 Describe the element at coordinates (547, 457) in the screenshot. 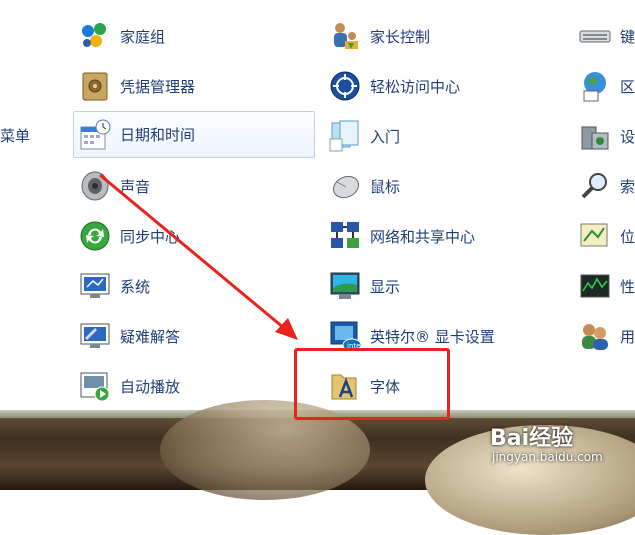

I see `watermark-url: jingyan.baidu.com` at that location.